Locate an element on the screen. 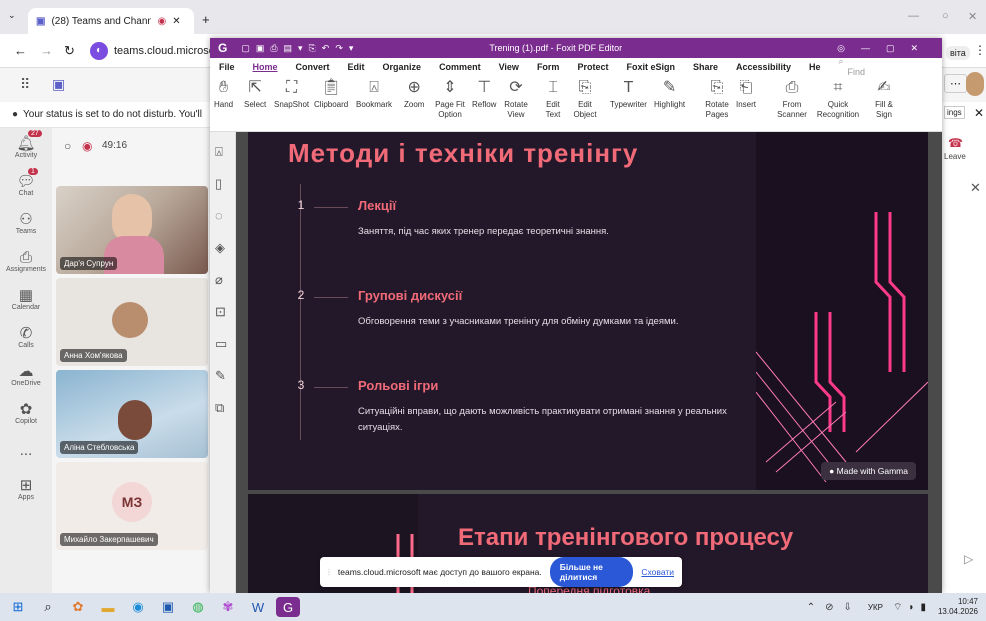  tab-close-icon: ✕ is located at coordinates (176, 21).